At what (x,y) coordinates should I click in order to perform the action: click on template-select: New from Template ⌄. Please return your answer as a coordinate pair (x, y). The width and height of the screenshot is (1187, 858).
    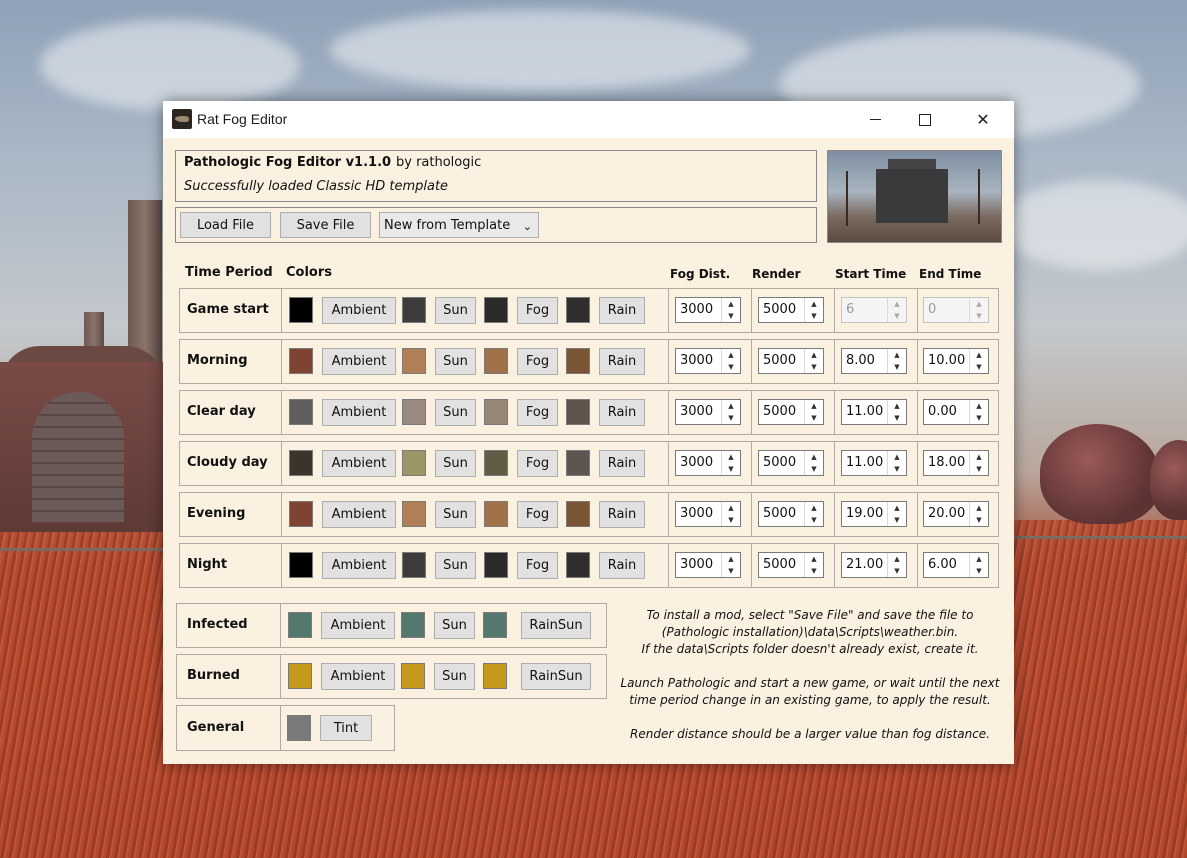
    Looking at the image, I should click on (459, 225).